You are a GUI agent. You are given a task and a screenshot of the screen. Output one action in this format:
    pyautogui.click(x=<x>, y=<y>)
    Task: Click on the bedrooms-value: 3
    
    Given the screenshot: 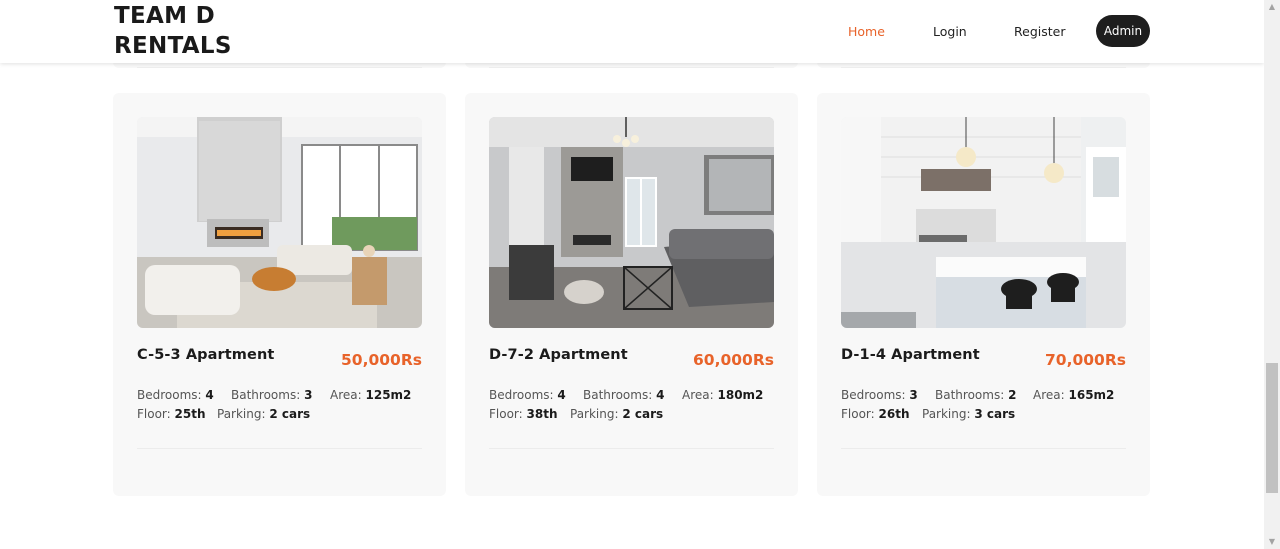 What is the action you would take?
    pyautogui.click(x=913, y=395)
    